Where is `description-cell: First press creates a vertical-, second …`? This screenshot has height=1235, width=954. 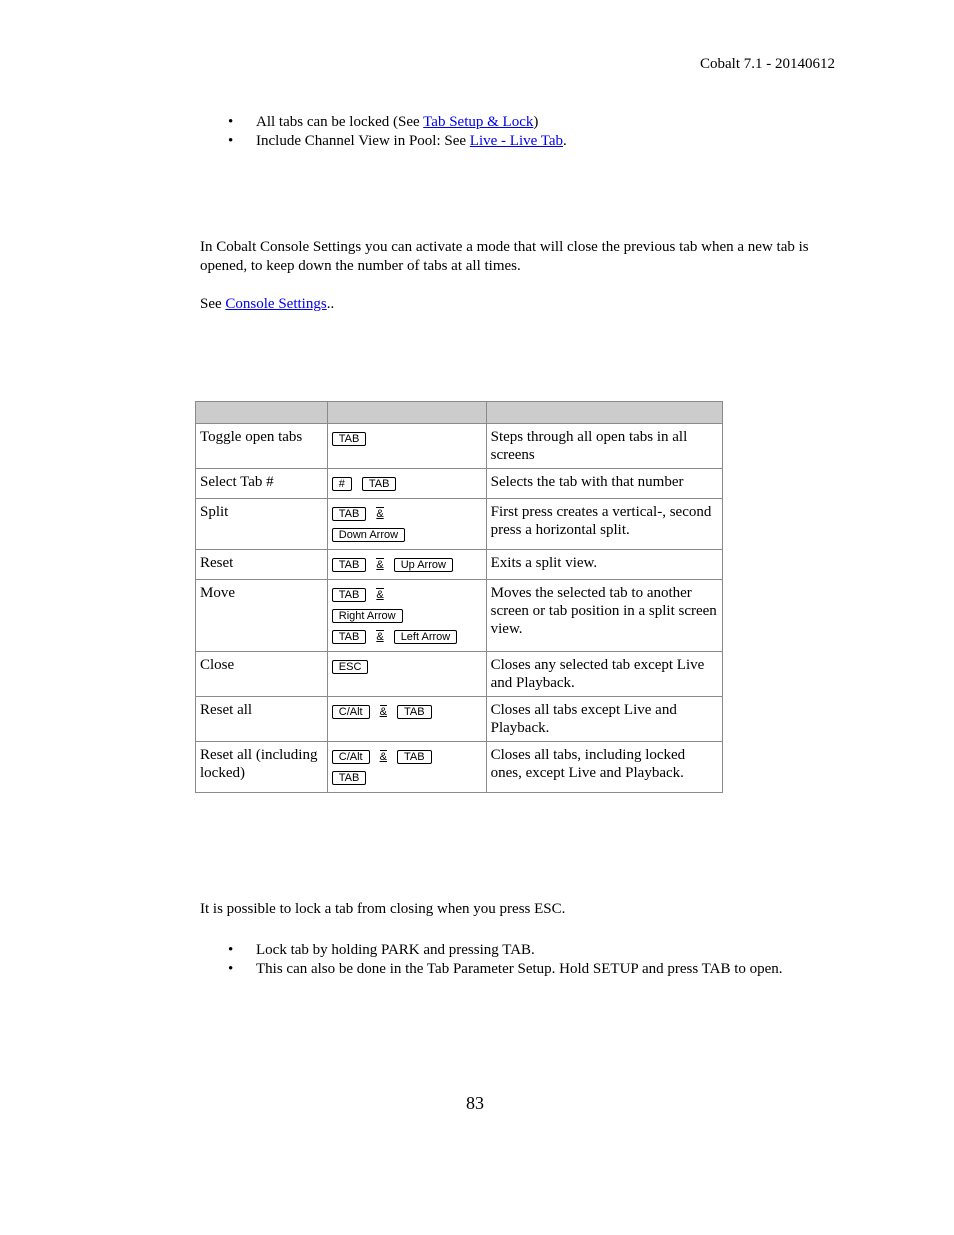
description-cell: First press creates a vertical-, second … is located at coordinates (604, 524).